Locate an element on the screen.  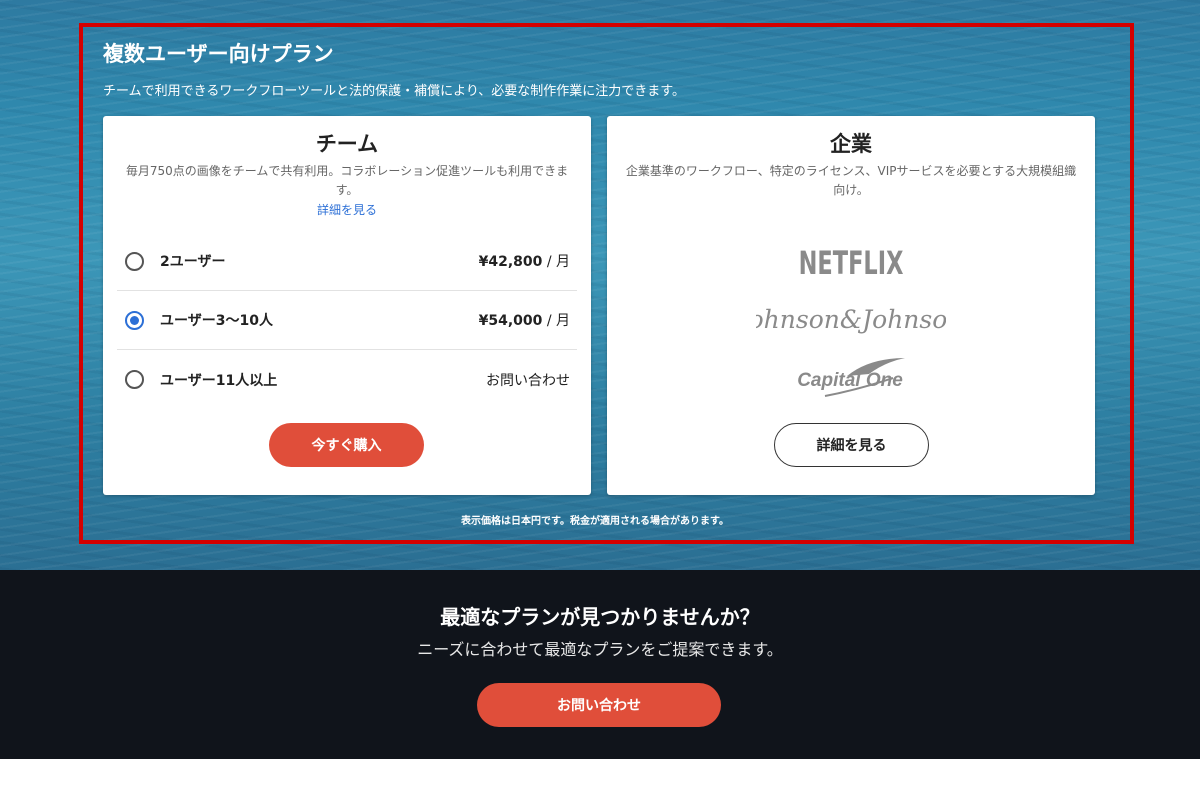
team-card-title: チーム is located at coordinates (347, 144).